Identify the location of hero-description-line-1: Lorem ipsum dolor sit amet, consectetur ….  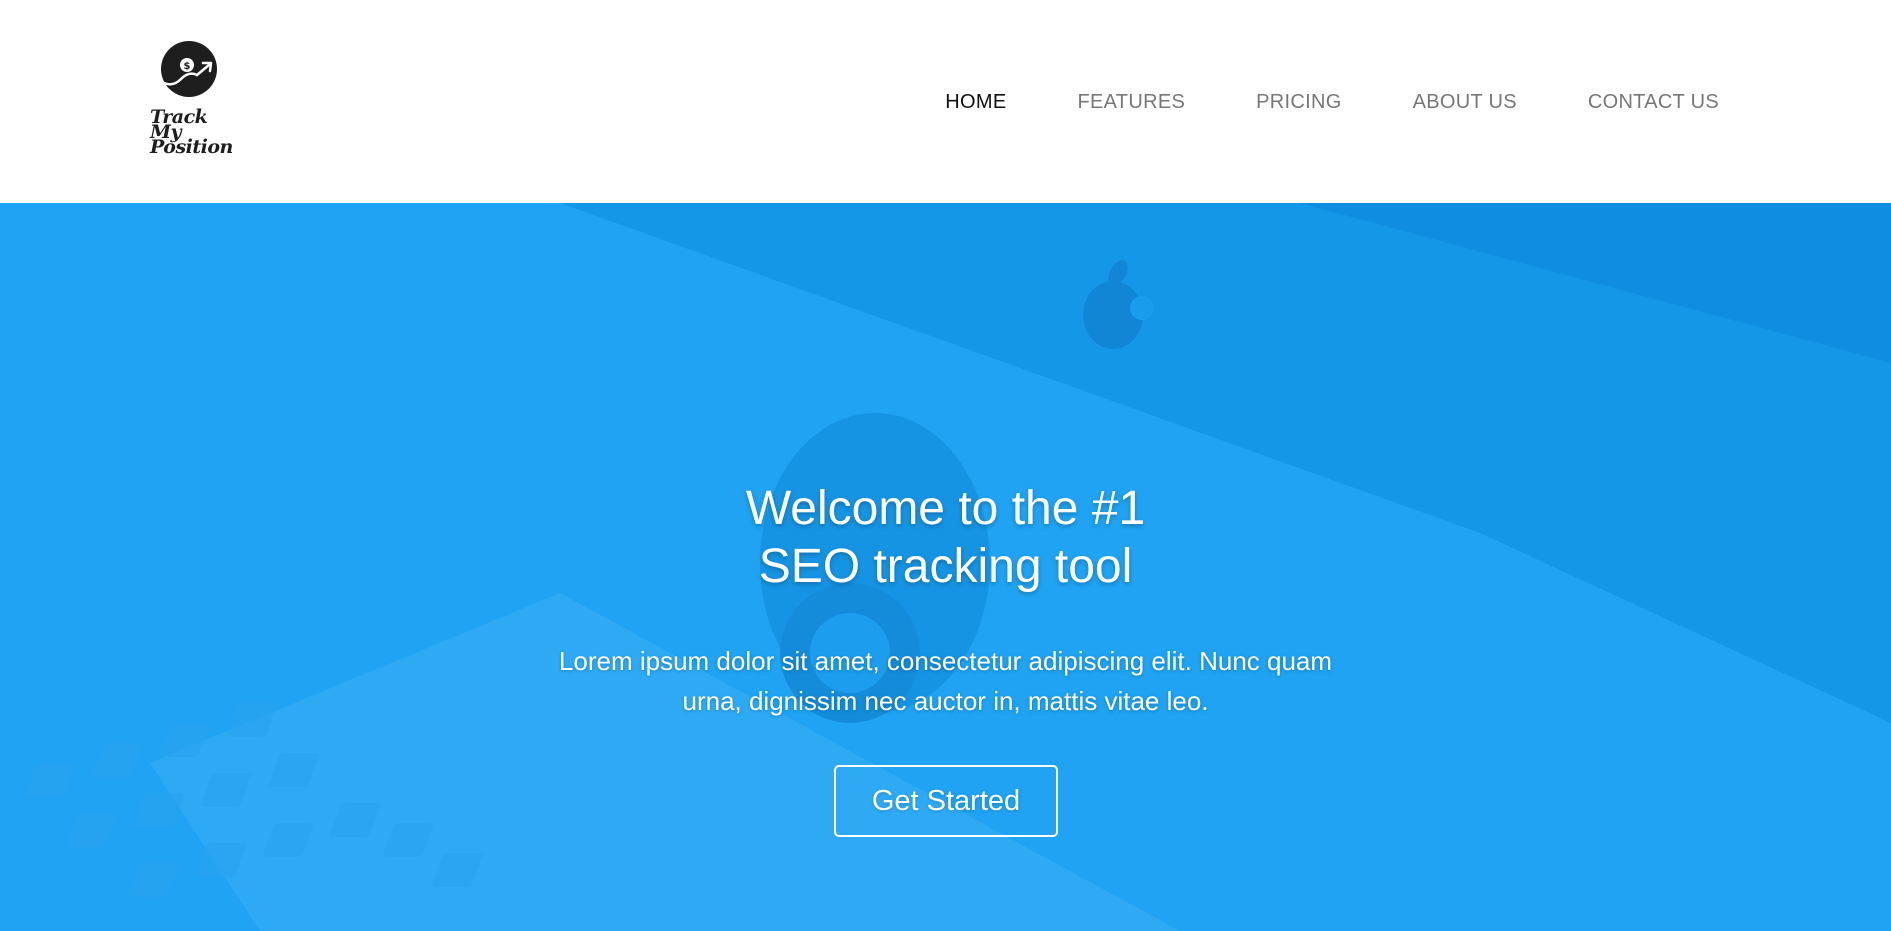
(945, 661).